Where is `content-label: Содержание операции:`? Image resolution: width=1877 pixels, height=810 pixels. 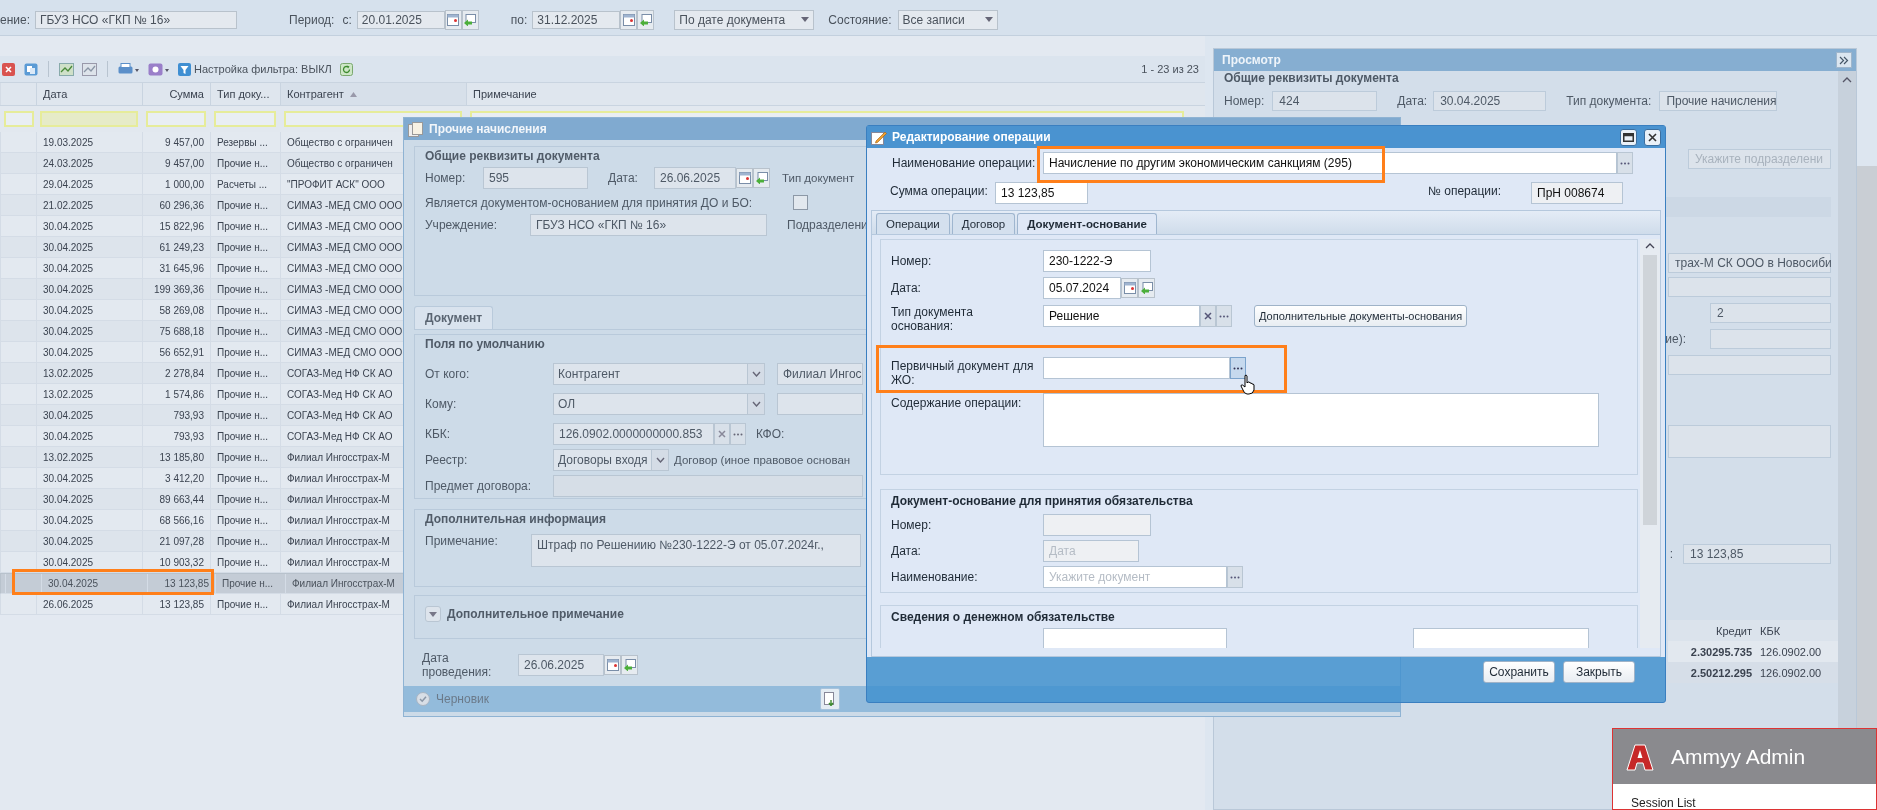
content-label: Содержание операции: is located at coordinates (957, 403).